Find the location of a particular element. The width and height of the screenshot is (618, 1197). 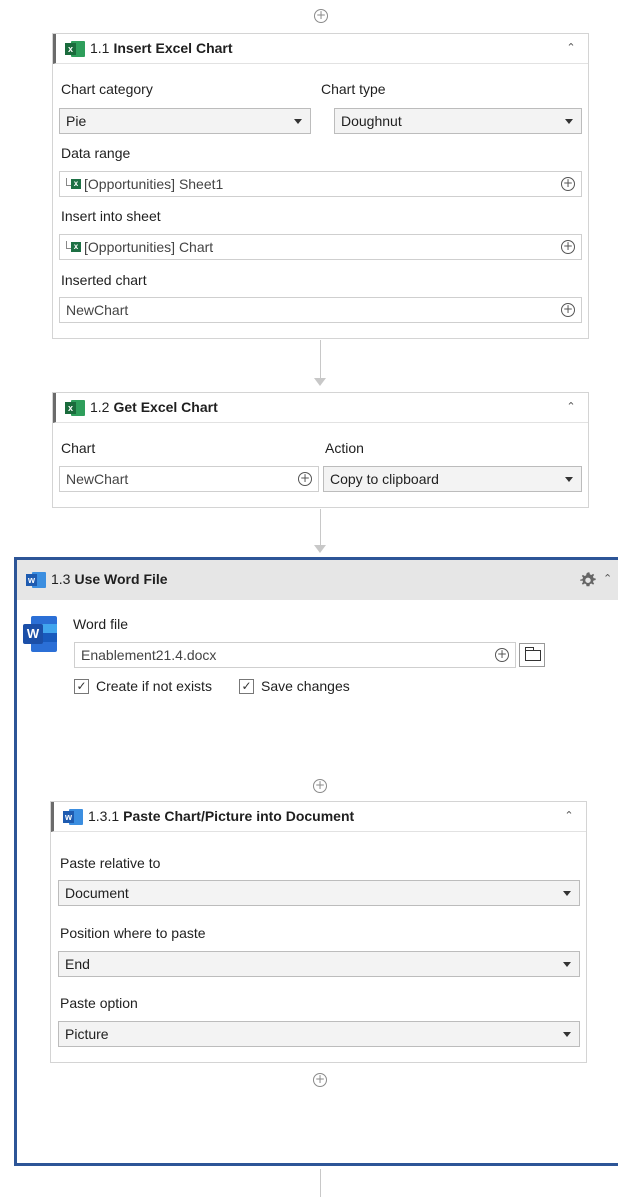

position-label: Position where to paste is located at coordinates (133, 933).